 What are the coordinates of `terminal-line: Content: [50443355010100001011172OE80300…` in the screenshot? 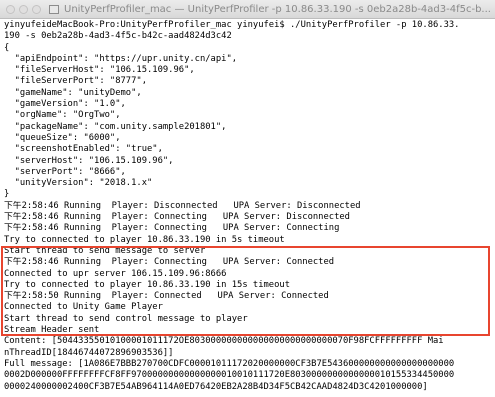 It's located at (224, 341).